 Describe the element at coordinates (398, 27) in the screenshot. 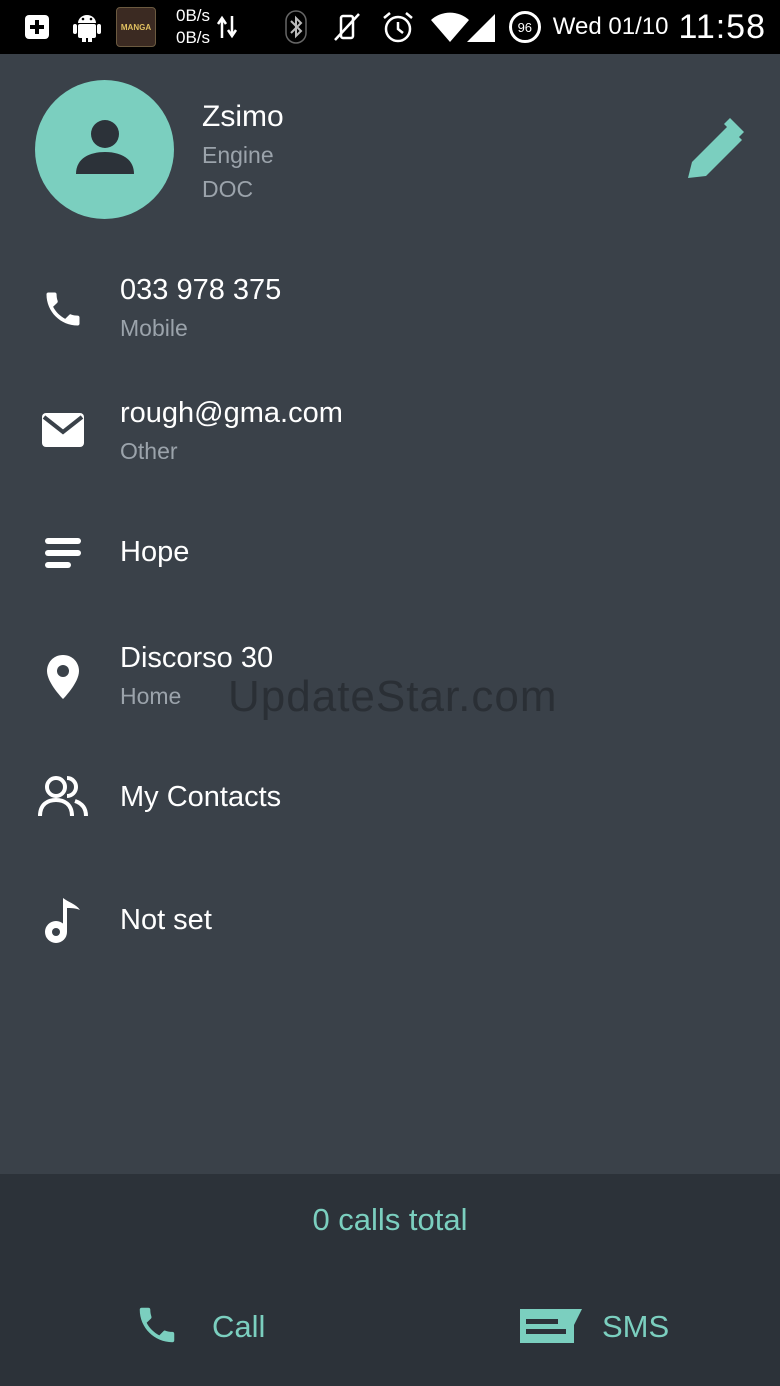

I see `alarm-icon` at that location.